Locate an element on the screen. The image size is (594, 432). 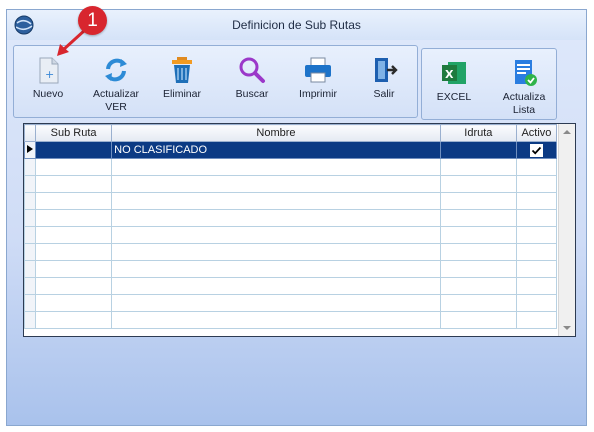
eliminar-label: Eliminar is located at coordinates (182, 94).